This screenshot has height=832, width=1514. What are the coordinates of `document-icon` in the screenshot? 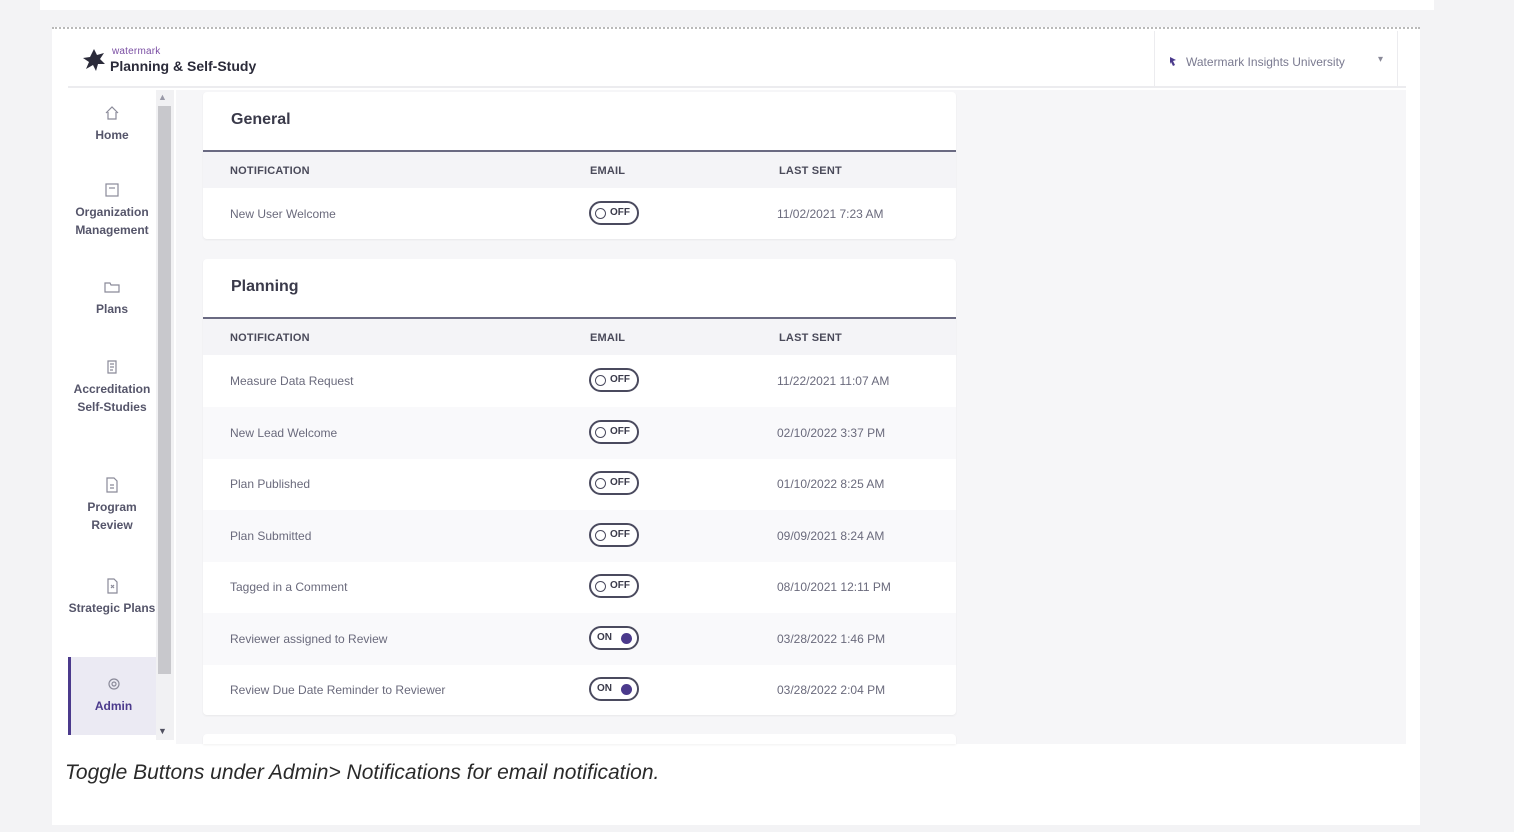 It's located at (112, 485).